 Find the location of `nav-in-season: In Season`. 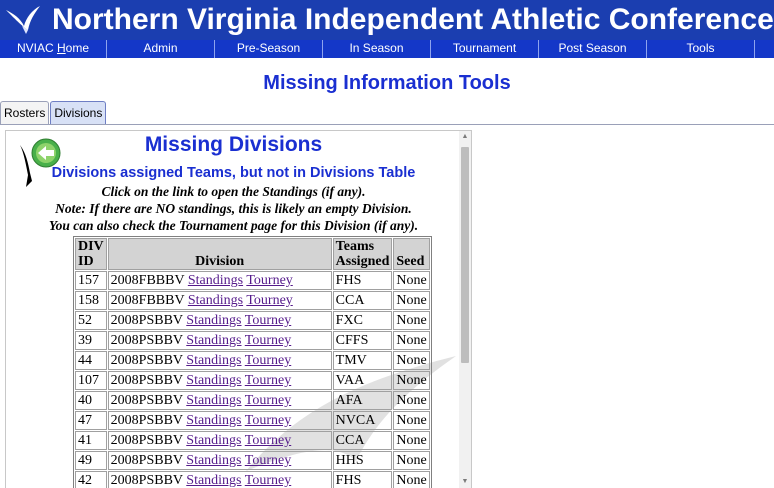

nav-in-season: In Season is located at coordinates (377, 49).